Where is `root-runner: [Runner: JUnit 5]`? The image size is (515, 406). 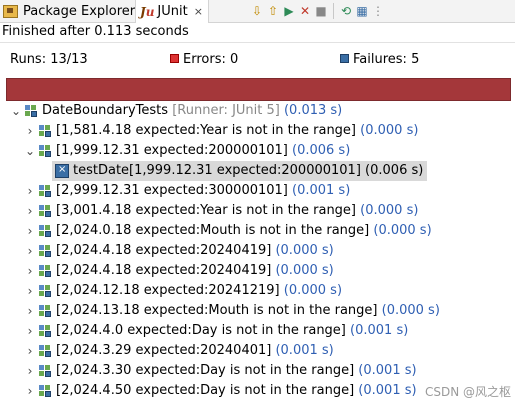 root-runner: [Runner: JUnit 5] is located at coordinates (226, 110).